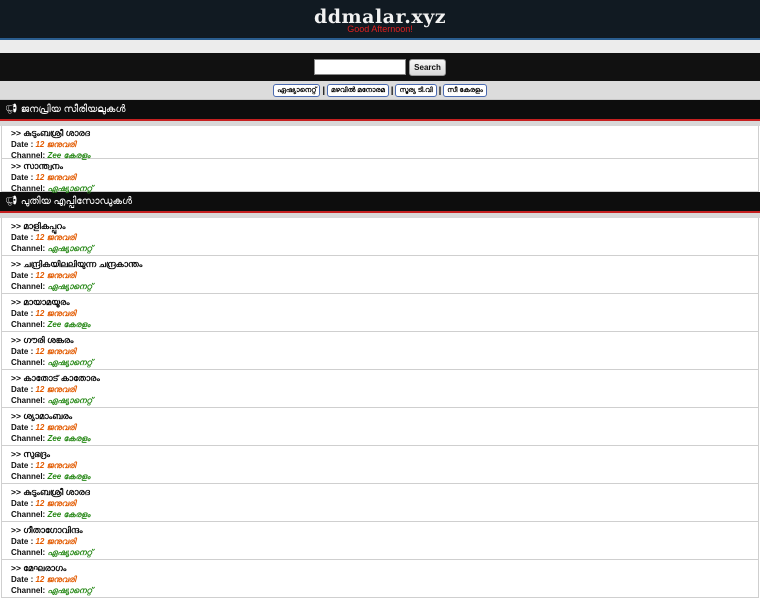 Image resolution: width=760 pixels, height=600 pixels. What do you see at coordinates (384, 416) in the screenshot?
I see `serial-title-link: >> ശ്യാമാംബരം` at bounding box center [384, 416].